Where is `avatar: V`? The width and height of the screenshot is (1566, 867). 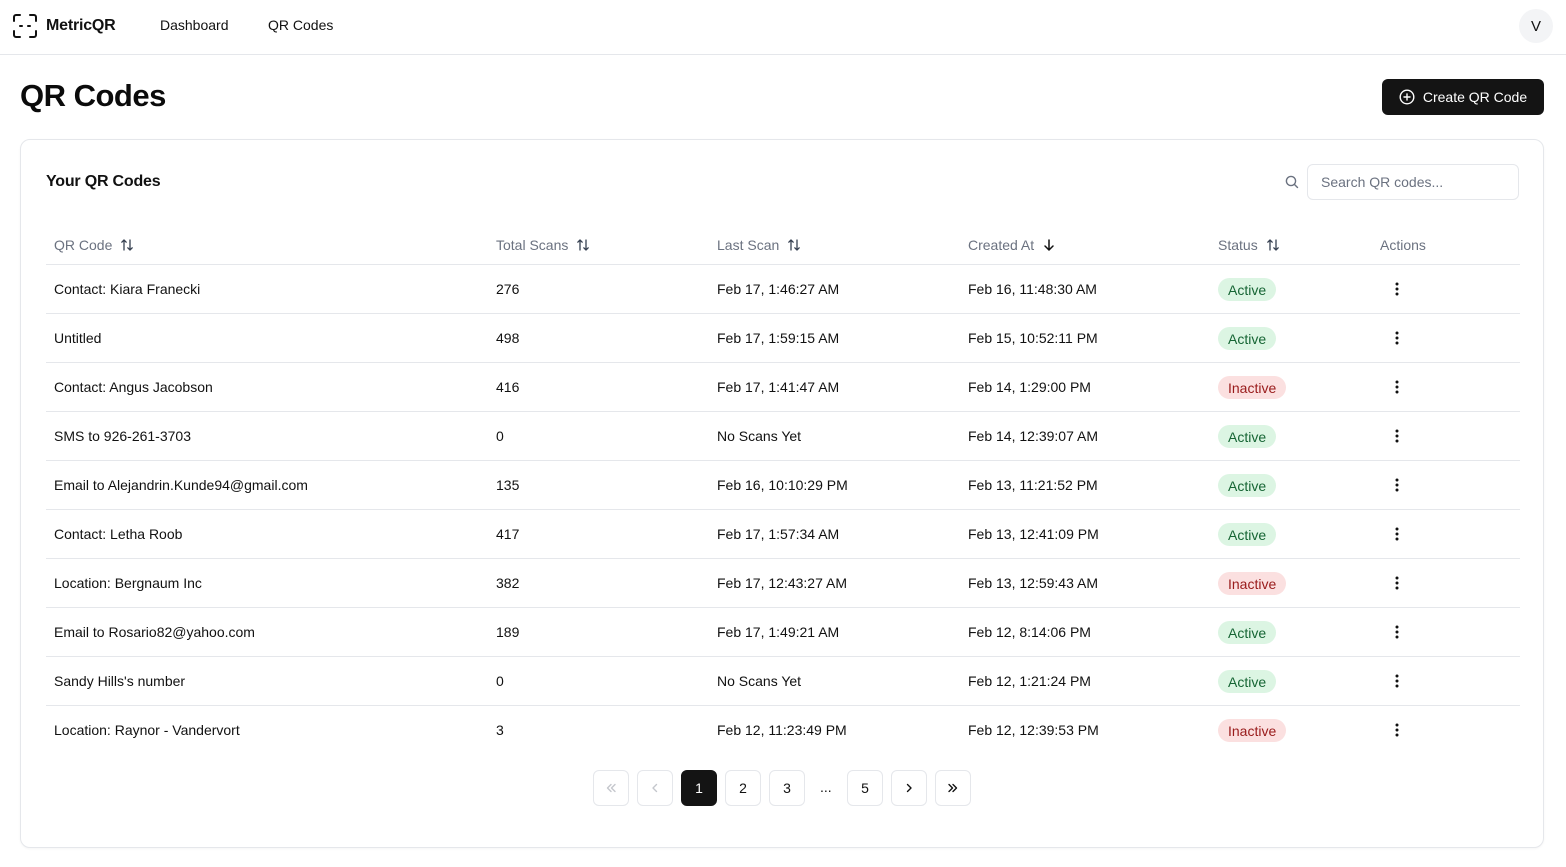 avatar: V is located at coordinates (1536, 26).